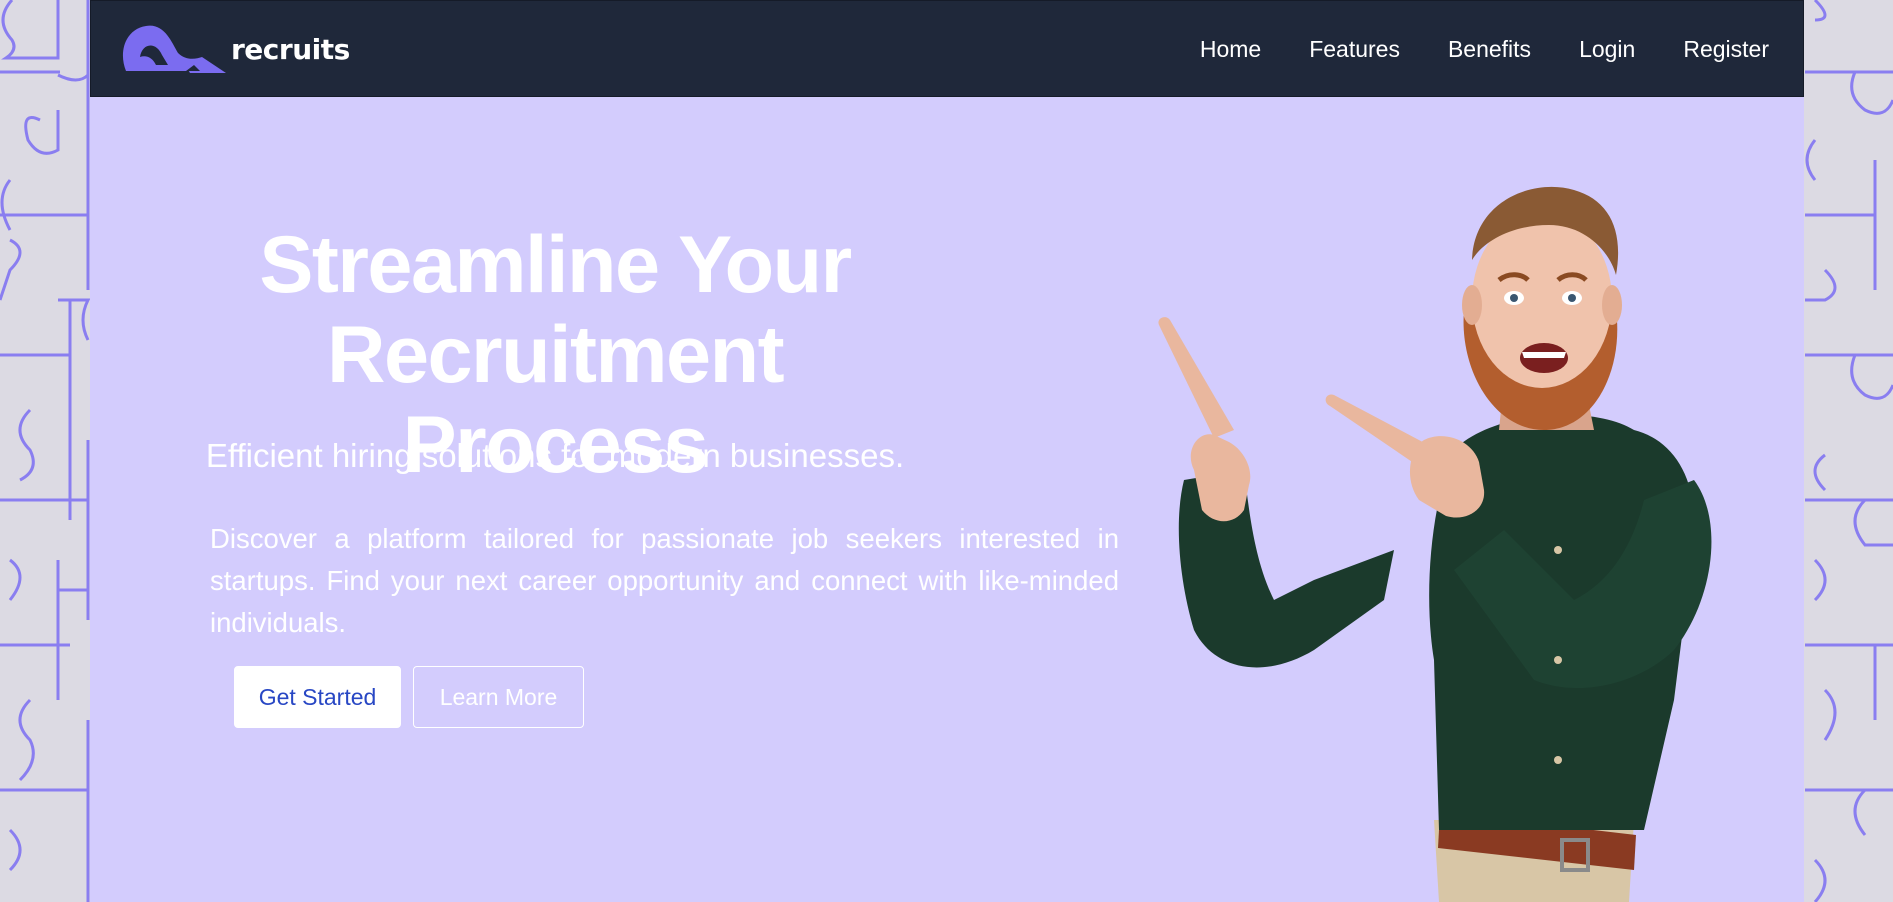 The image size is (1893, 902). Describe the element at coordinates (1489, 49) in the screenshot. I see `nav-benefits-link: Benefits` at that location.